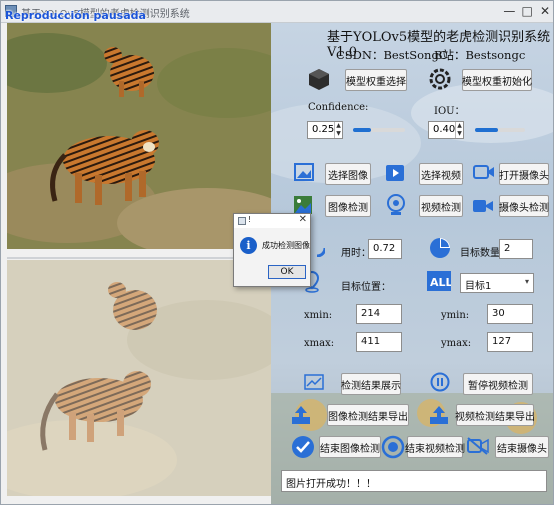  I want to click on image-icon, so click(304, 174).